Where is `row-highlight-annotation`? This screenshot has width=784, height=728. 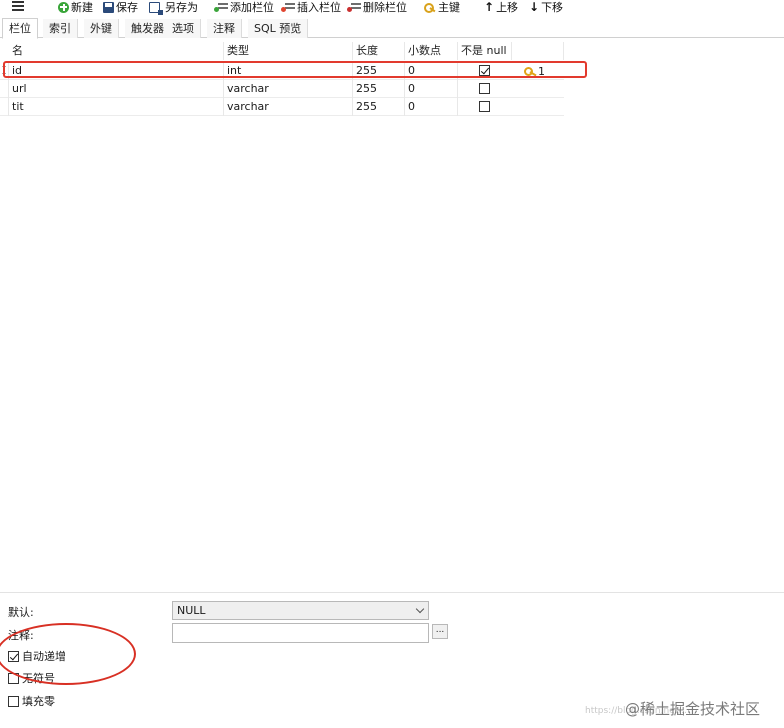 row-highlight-annotation is located at coordinates (295, 69).